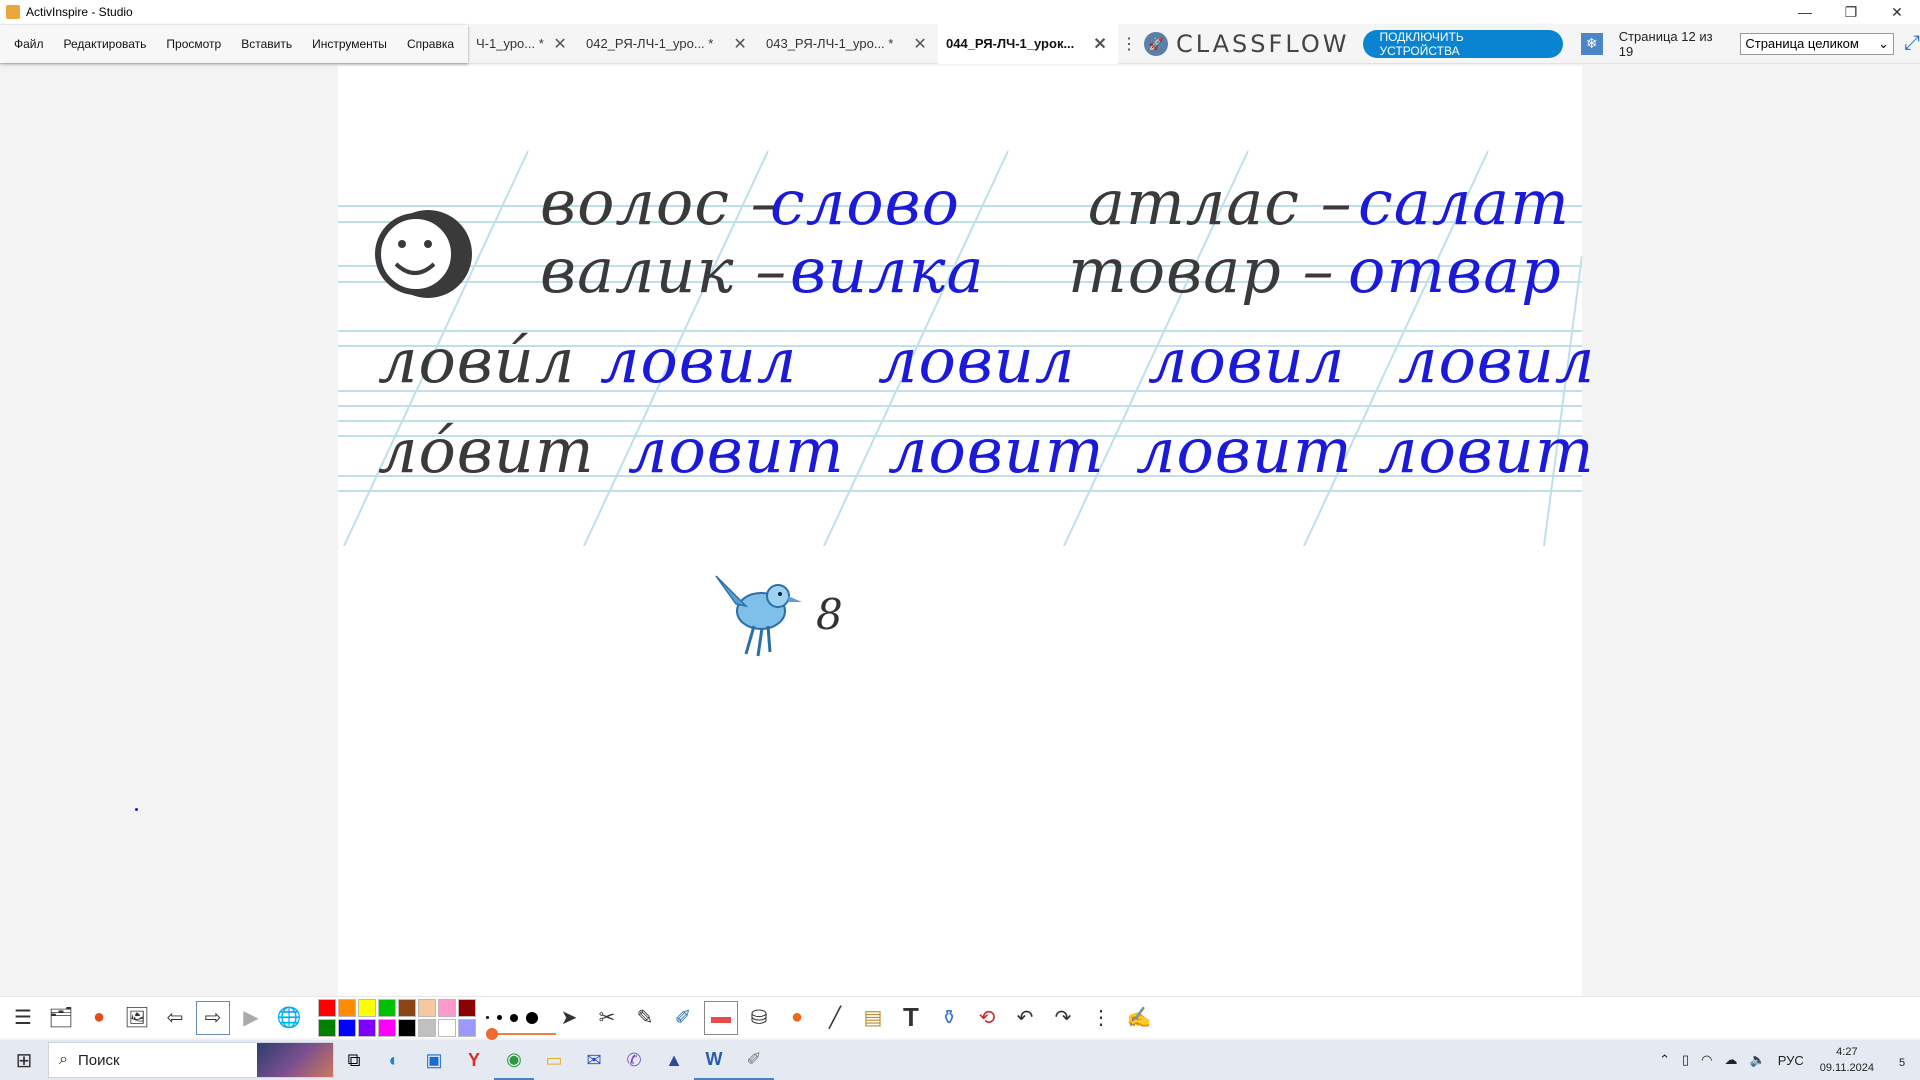 The height and width of the screenshot is (1080, 1920). I want to click on network-icon: ◠, so click(1706, 1060).